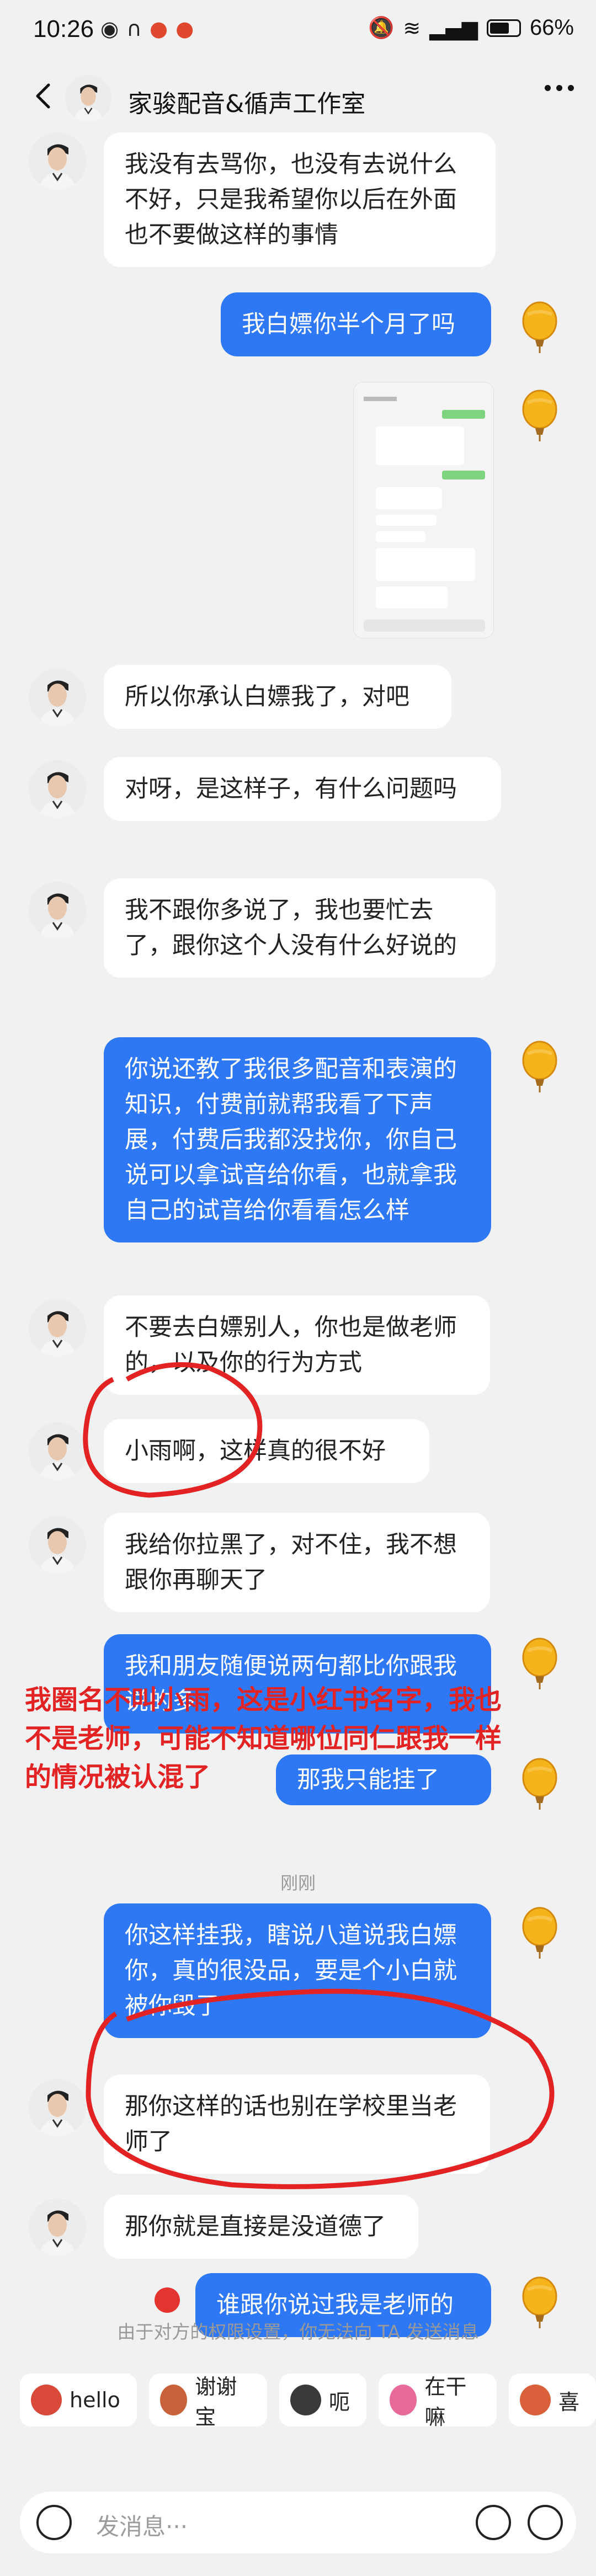  I want to click on quick-reply-chip: 在干嘛, so click(437, 2401).